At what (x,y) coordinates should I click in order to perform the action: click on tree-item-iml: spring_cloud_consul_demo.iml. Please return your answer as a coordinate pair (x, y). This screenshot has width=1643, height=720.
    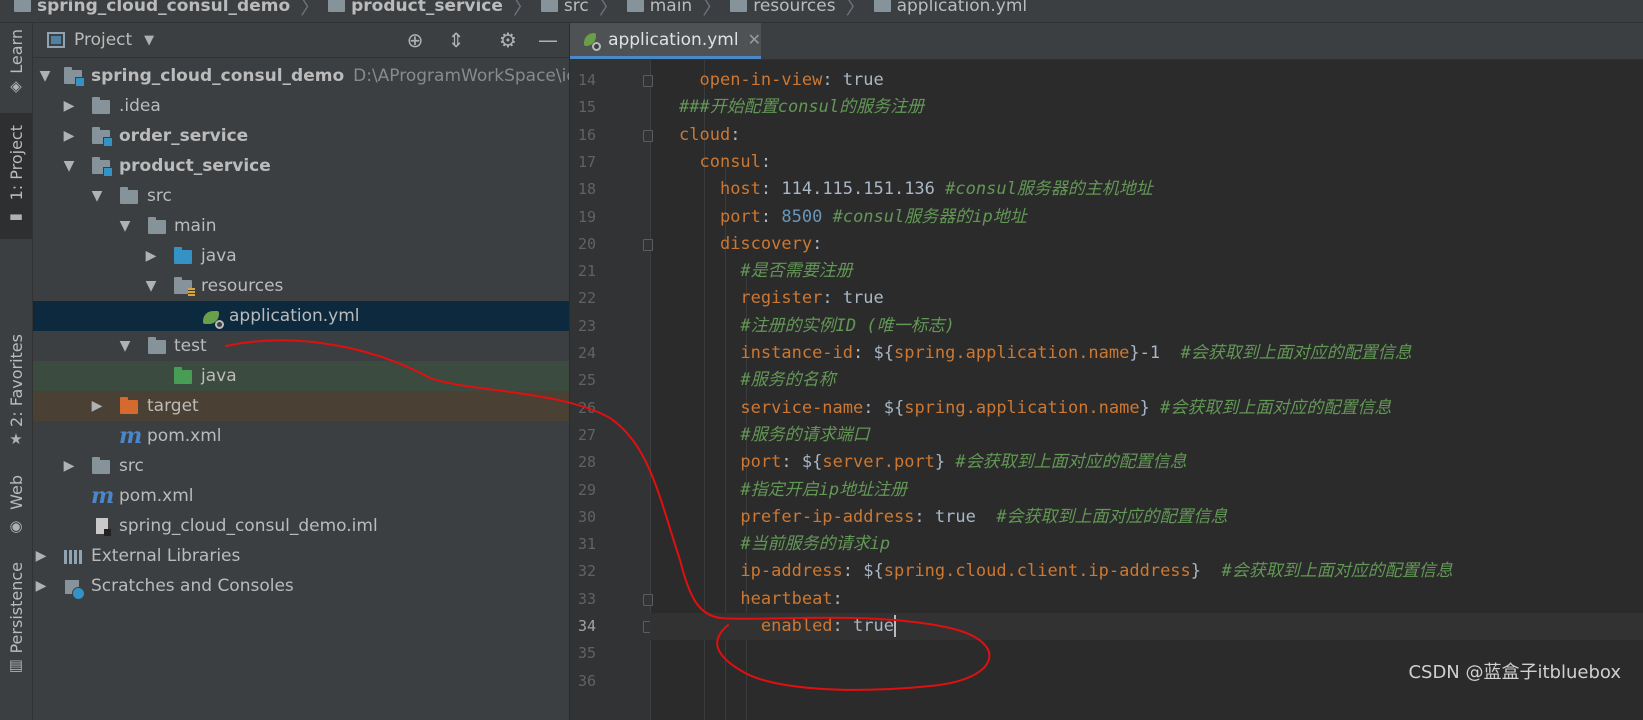
    Looking at the image, I should click on (301, 526).